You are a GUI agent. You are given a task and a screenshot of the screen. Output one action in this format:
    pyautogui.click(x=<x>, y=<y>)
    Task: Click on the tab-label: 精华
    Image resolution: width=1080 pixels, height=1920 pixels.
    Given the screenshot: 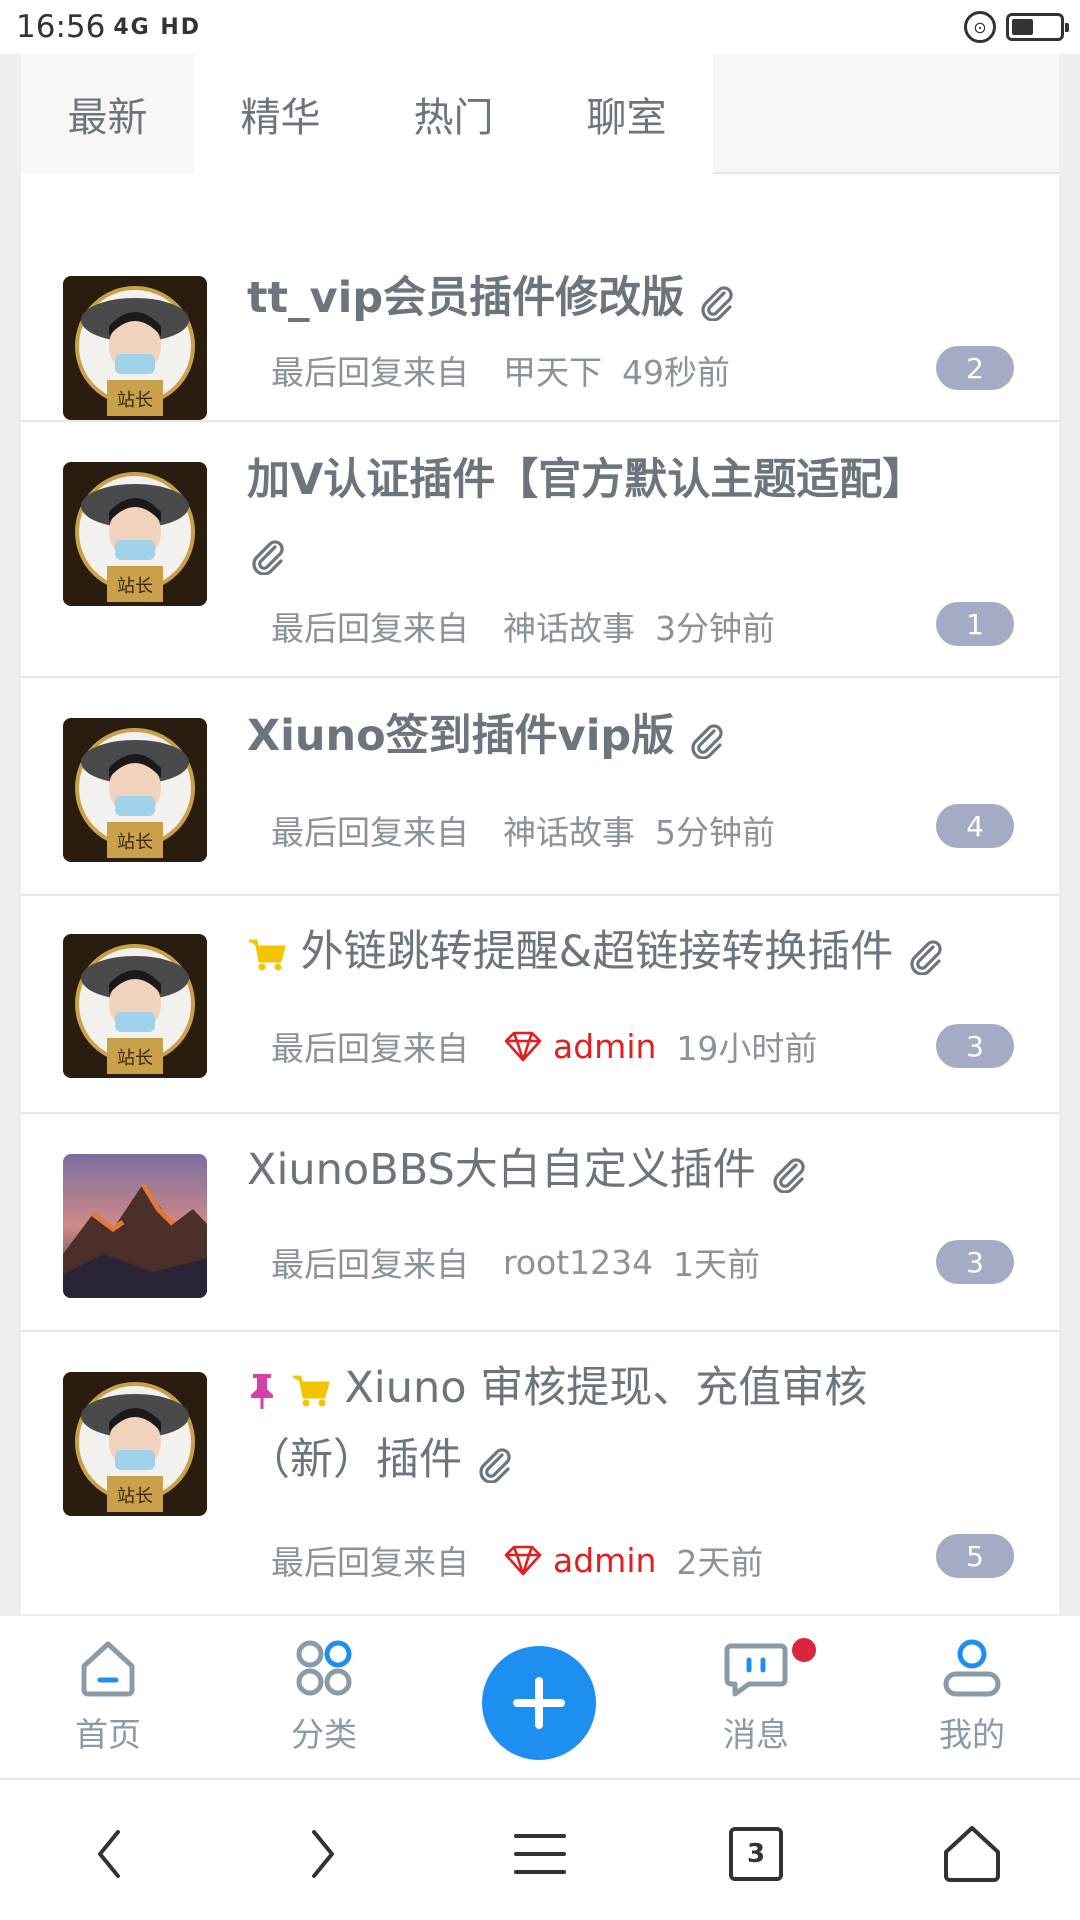 What is the action you would take?
    pyautogui.click(x=280, y=118)
    